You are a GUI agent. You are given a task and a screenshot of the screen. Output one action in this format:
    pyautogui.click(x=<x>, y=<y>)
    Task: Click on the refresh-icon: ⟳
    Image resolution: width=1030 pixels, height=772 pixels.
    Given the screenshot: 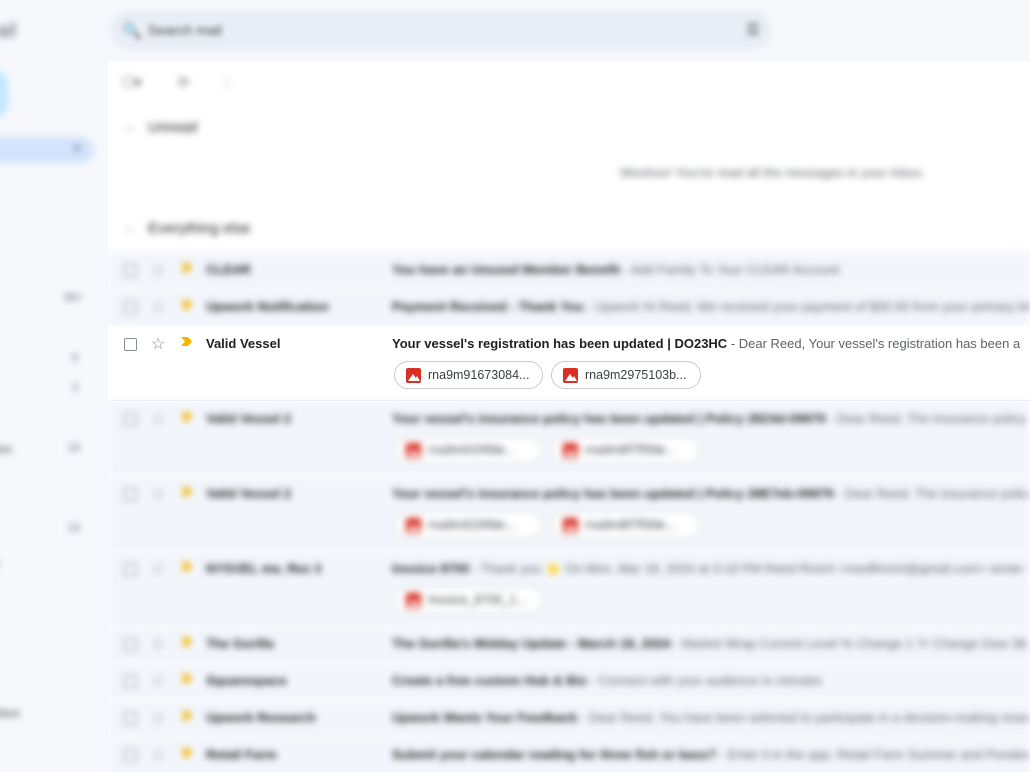 What is the action you would take?
    pyautogui.click(x=184, y=82)
    